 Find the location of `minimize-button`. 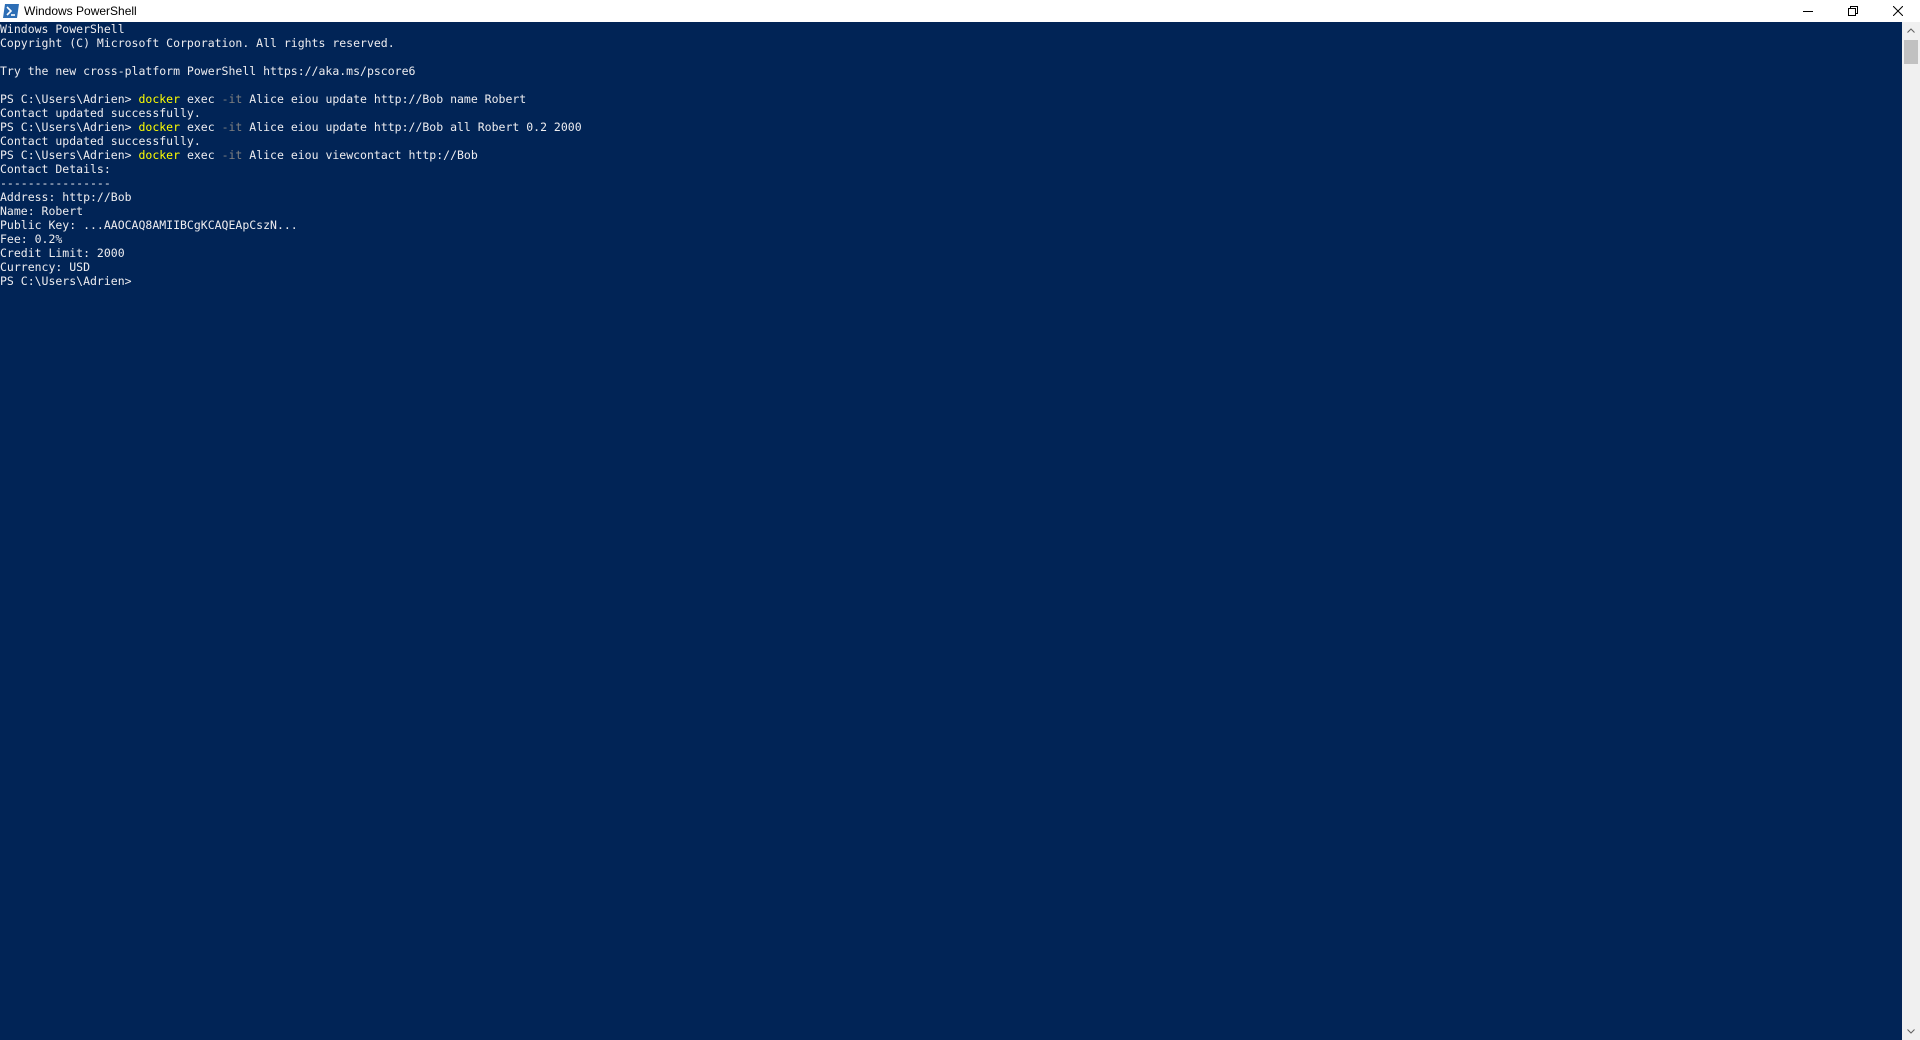

minimize-button is located at coordinates (1807, 11).